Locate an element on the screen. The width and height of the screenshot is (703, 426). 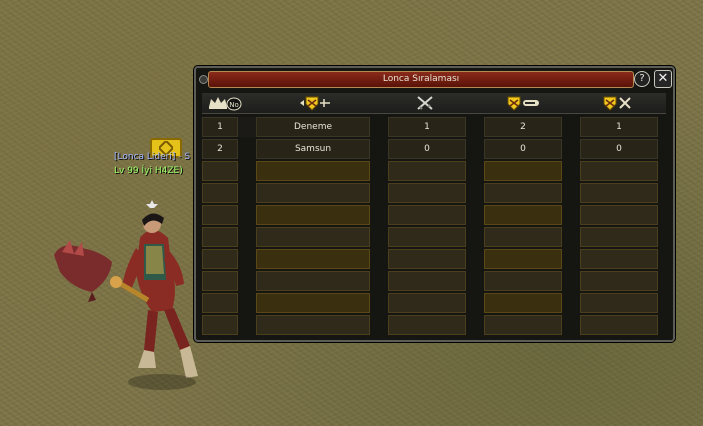
table-row: 1 Deneme 1 2 1 is located at coordinates (430, 127).